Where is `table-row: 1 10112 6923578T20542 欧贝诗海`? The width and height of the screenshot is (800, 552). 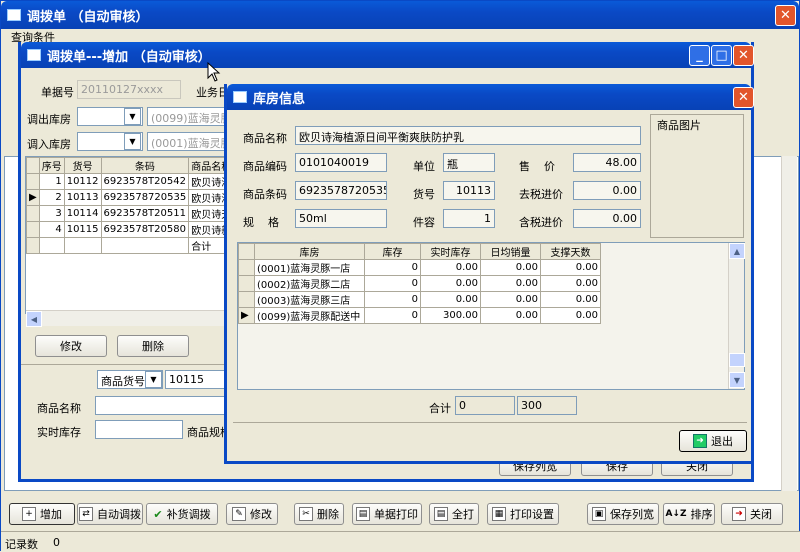
table-row: 1 10112 6923578T20542 欧贝诗海 is located at coordinates (128, 181).